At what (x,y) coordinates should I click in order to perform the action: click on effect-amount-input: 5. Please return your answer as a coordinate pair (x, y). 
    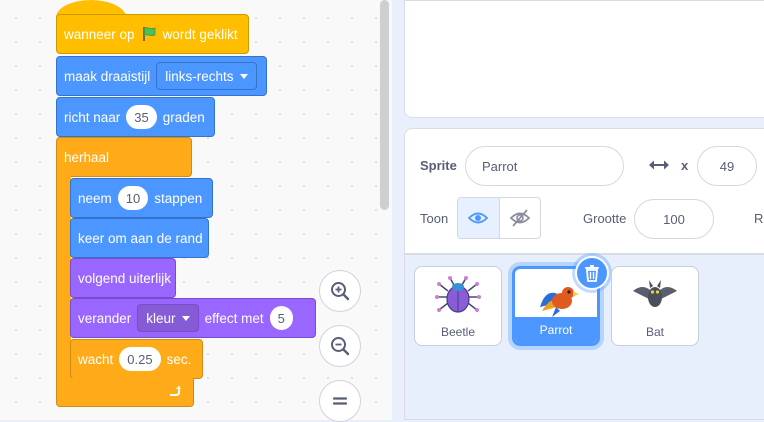
    Looking at the image, I should click on (281, 318).